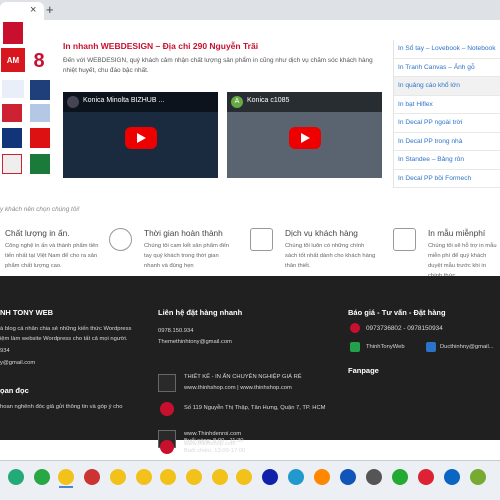 This screenshot has height=500, width=500. I want to click on video-title: Konica c1085, so click(268, 100).